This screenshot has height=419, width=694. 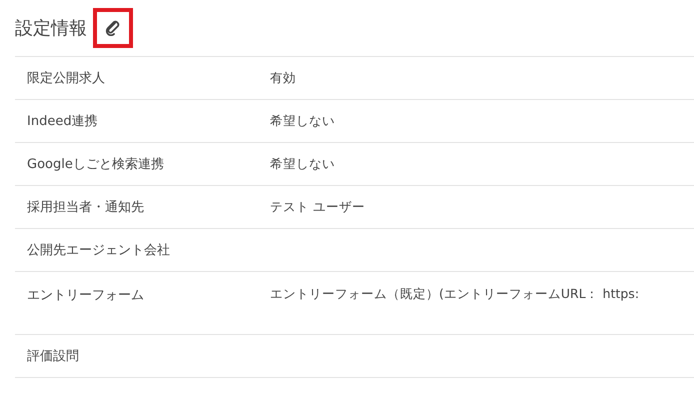 I want to click on row-label: 採用担当者・通知先, so click(x=85, y=207).